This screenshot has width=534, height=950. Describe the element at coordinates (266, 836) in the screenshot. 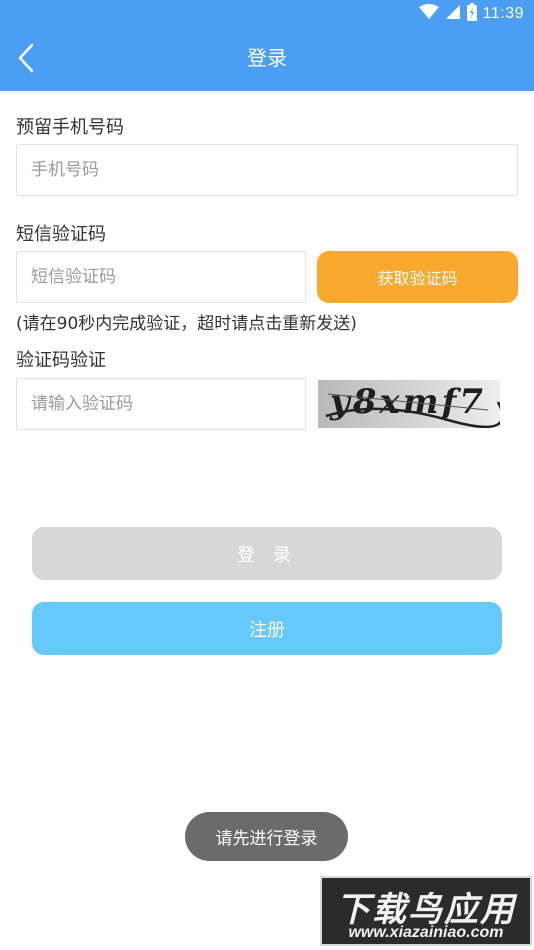

I see `toast-message: 请先进行登录` at that location.